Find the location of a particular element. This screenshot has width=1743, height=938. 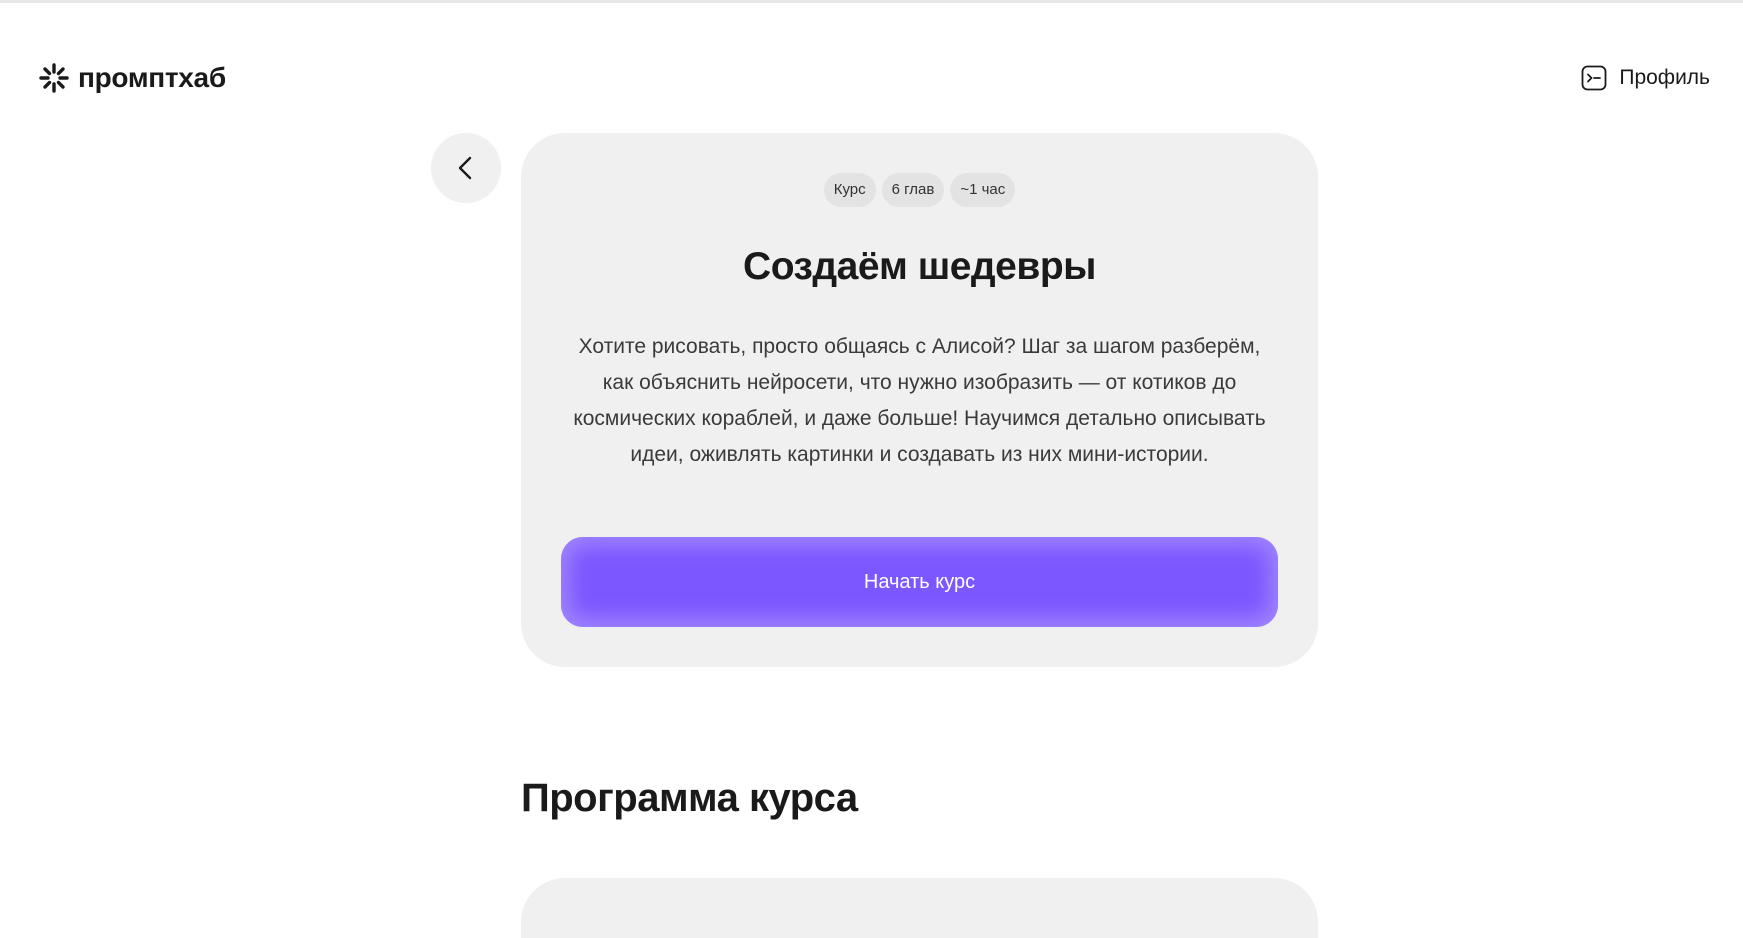

course-meta-chips: Курс 6 глав ~1 час is located at coordinates (919, 190).